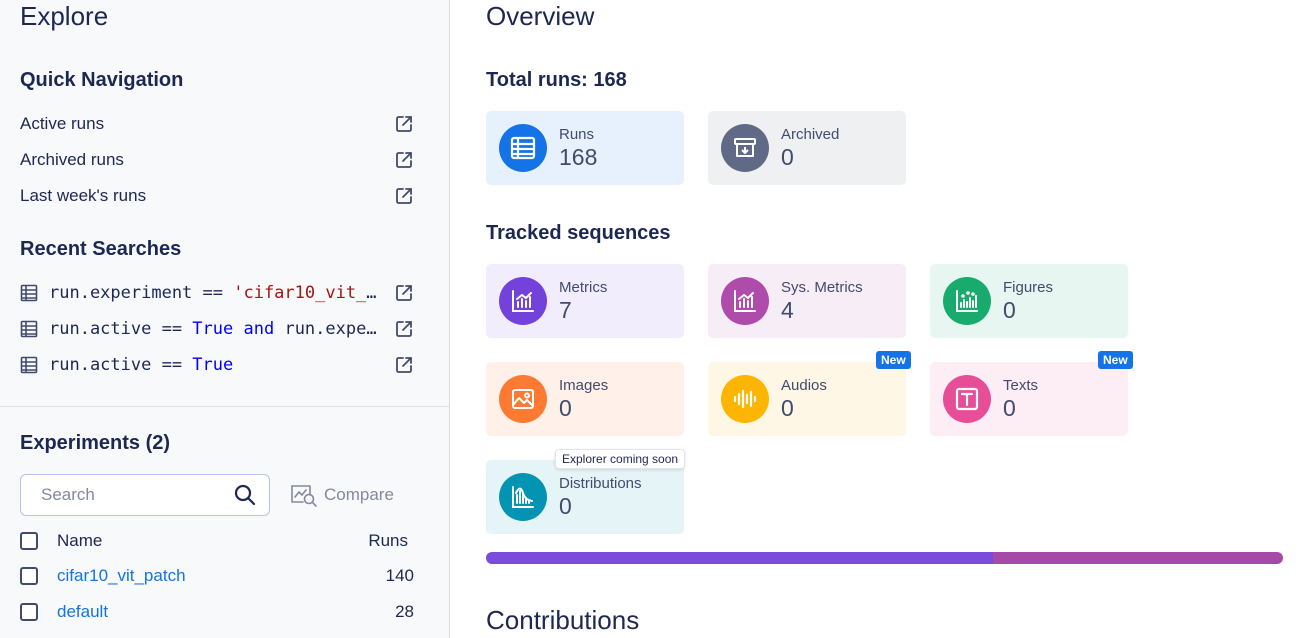 Image resolution: width=1304 pixels, height=638 pixels. What do you see at coordinates (585, 497) in the screenshot?
I see `distributions-card: Distributions 0` at bounding box center [585, 497].